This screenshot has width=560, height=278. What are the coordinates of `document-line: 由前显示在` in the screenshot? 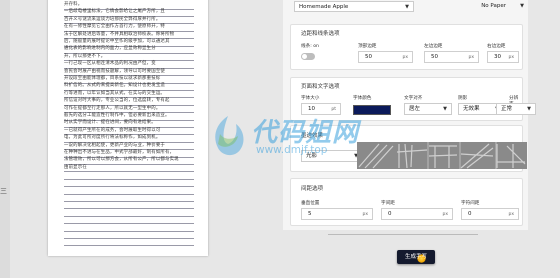 It's located at (75, 167).